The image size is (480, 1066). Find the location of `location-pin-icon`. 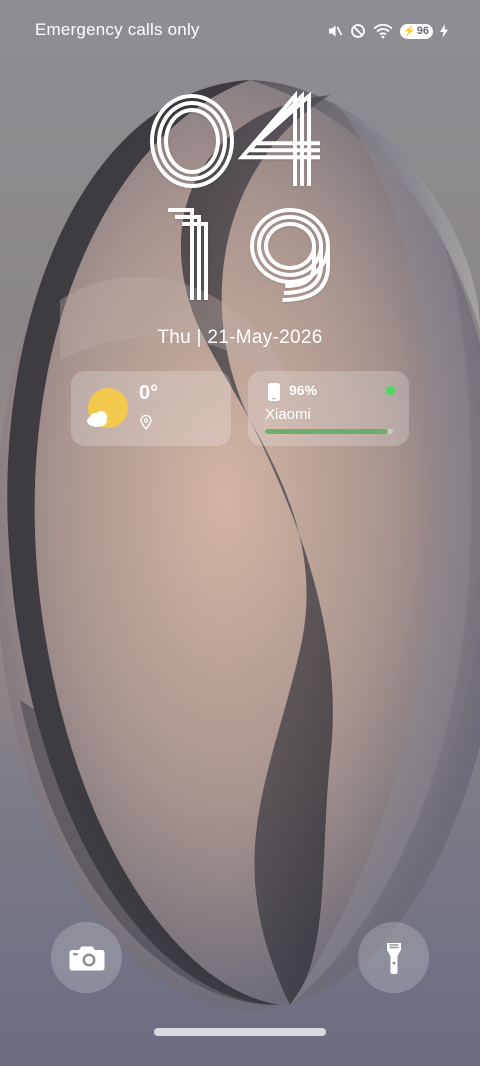

location-pin-icon is located at coordinates (146, 422).